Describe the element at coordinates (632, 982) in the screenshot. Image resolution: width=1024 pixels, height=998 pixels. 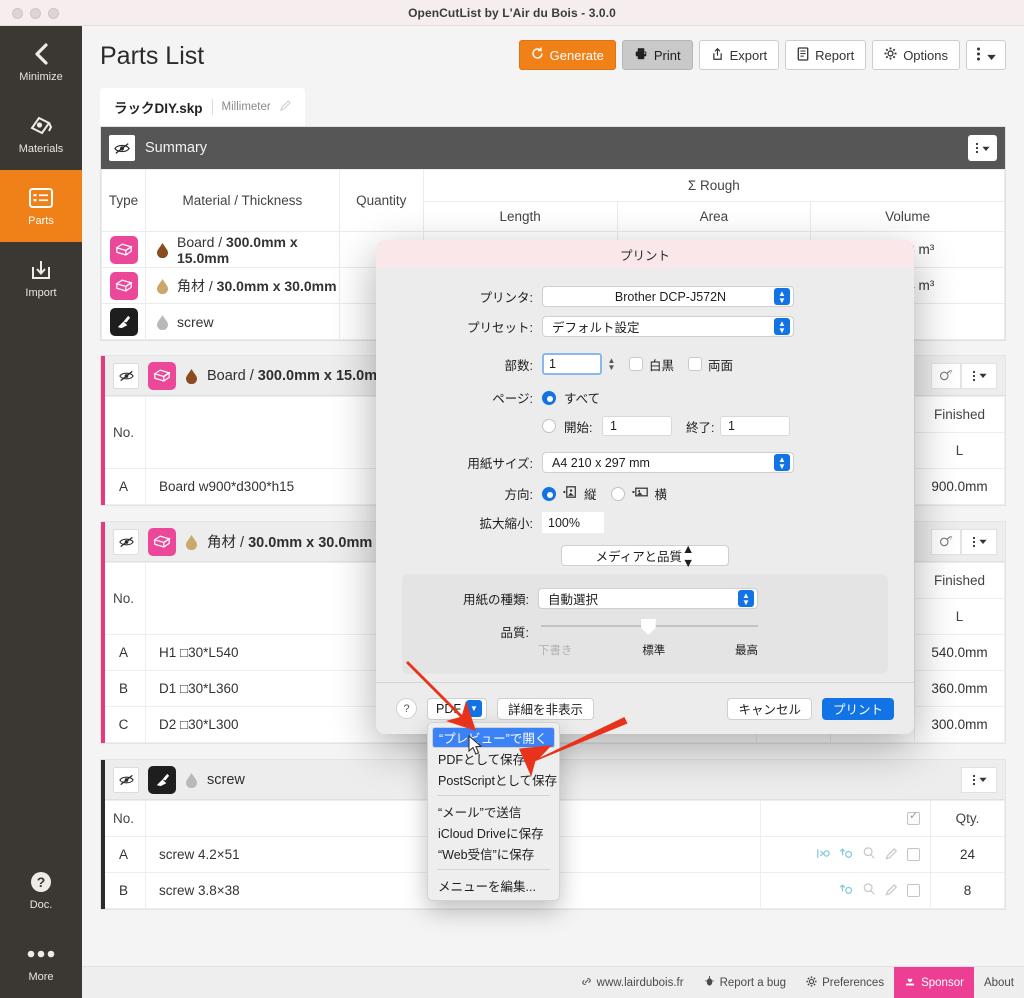
I see `footer-link-website: www.lairdubois.fr` at that location.